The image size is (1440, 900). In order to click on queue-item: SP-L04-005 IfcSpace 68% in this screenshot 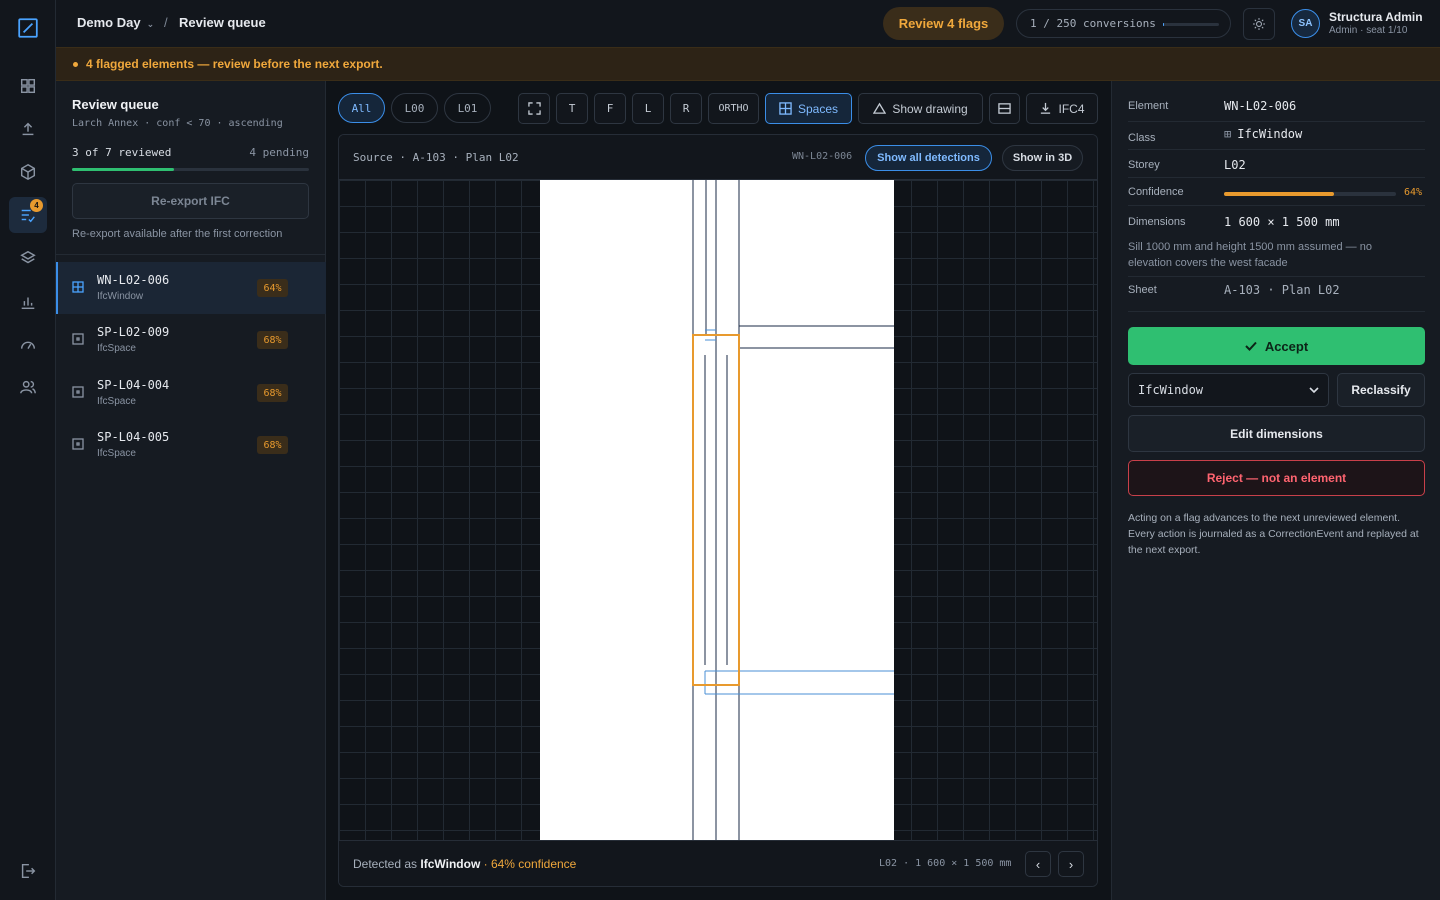, I will do `click(191, 445)`.